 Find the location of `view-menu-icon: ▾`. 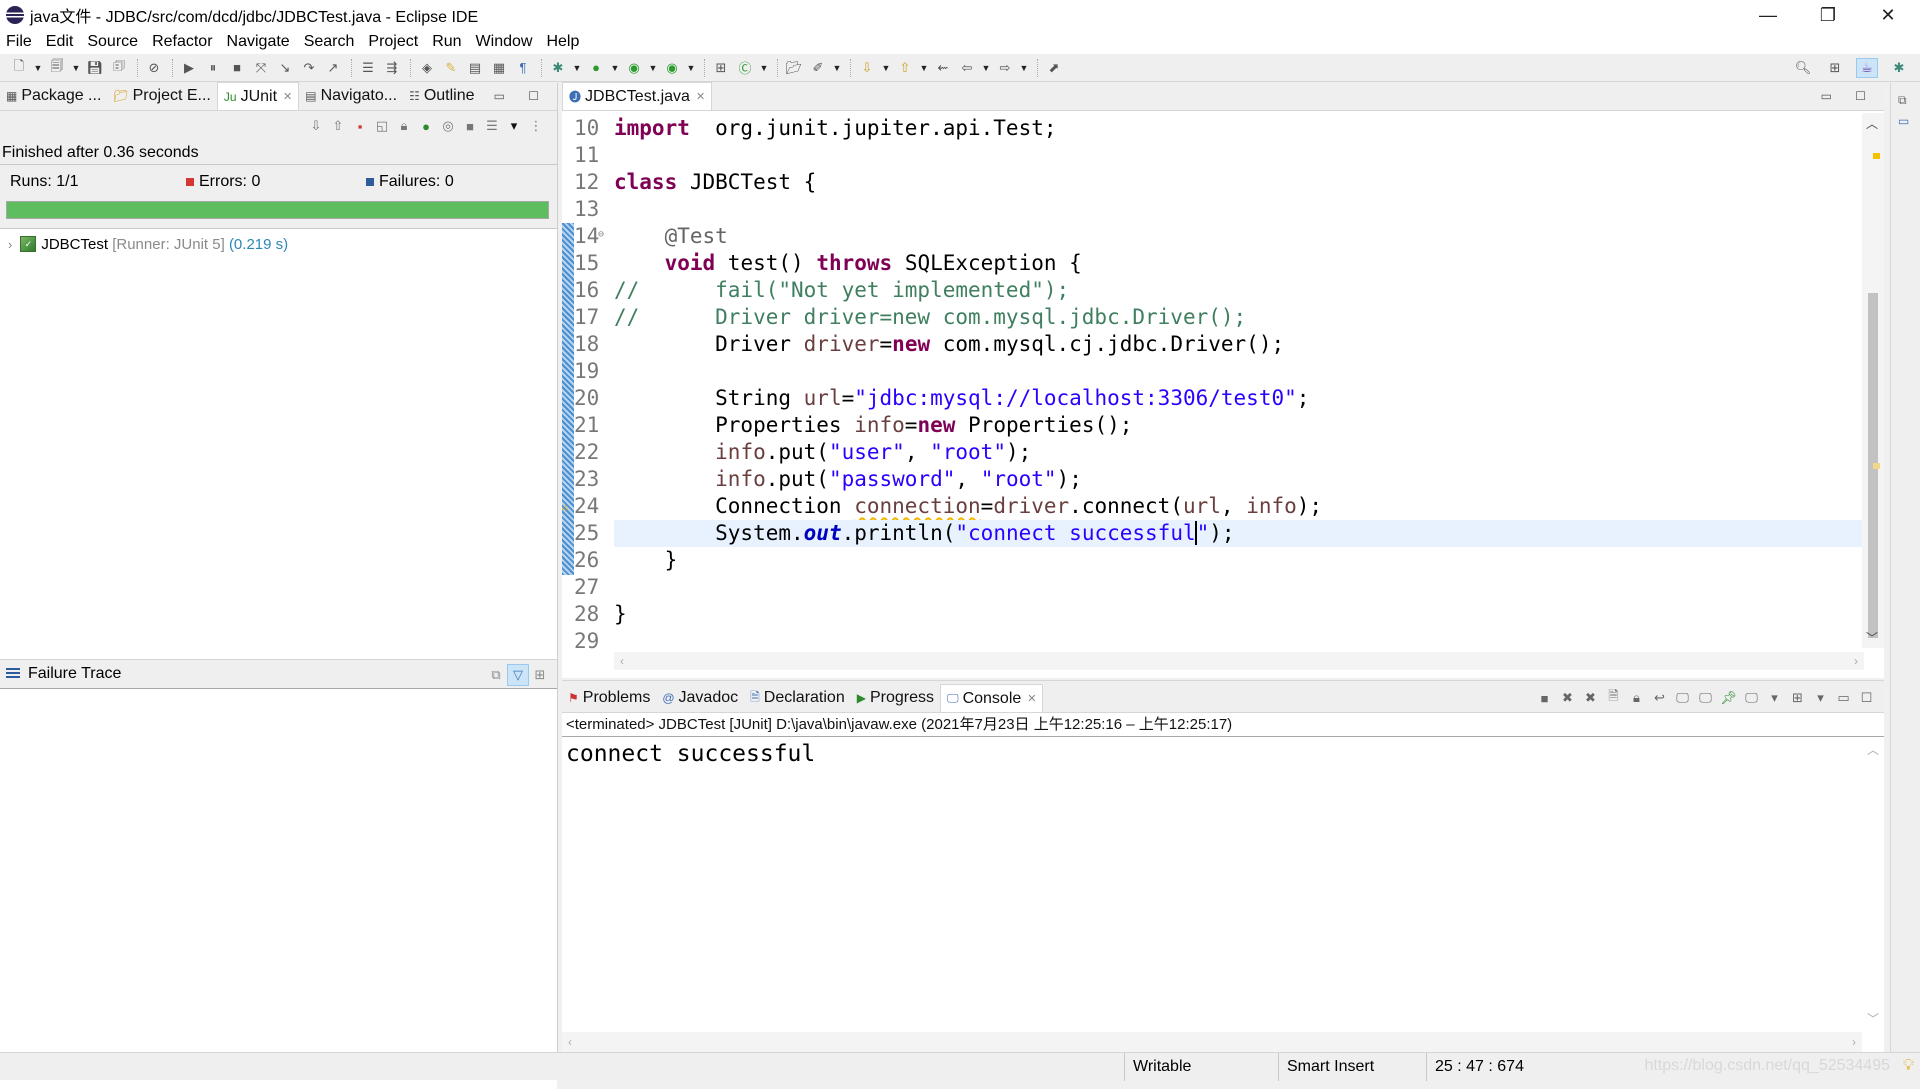

view-menu-icon: ▾ is located at coordinates (514, 126).